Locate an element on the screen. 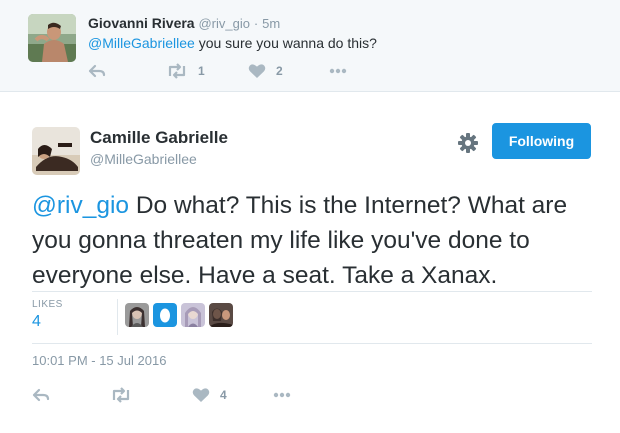 This screenshot has height=433, width=620. like-count: 2 is located at coordinates (279, 71).